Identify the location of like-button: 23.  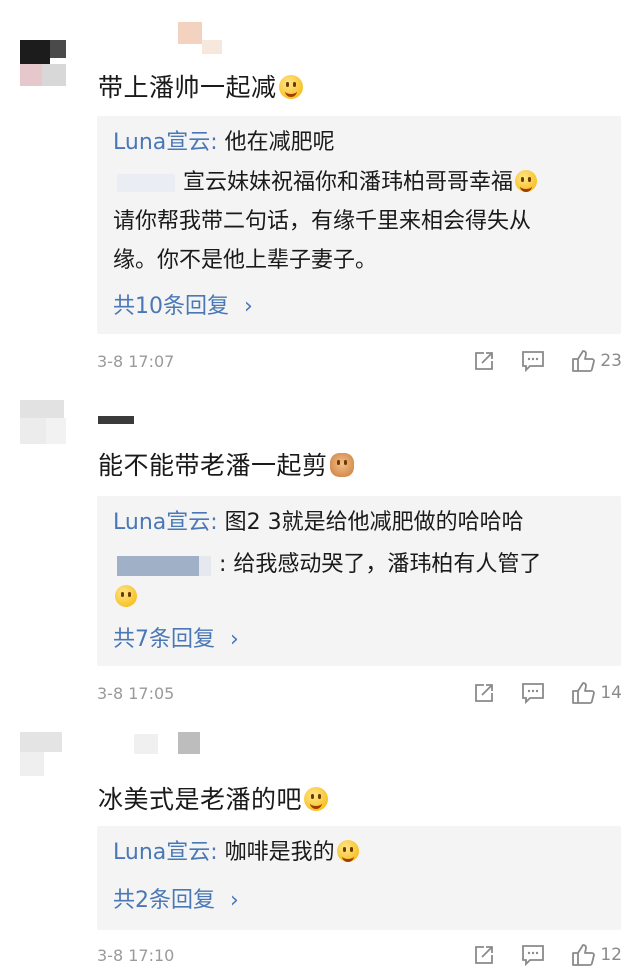
(596, 361).